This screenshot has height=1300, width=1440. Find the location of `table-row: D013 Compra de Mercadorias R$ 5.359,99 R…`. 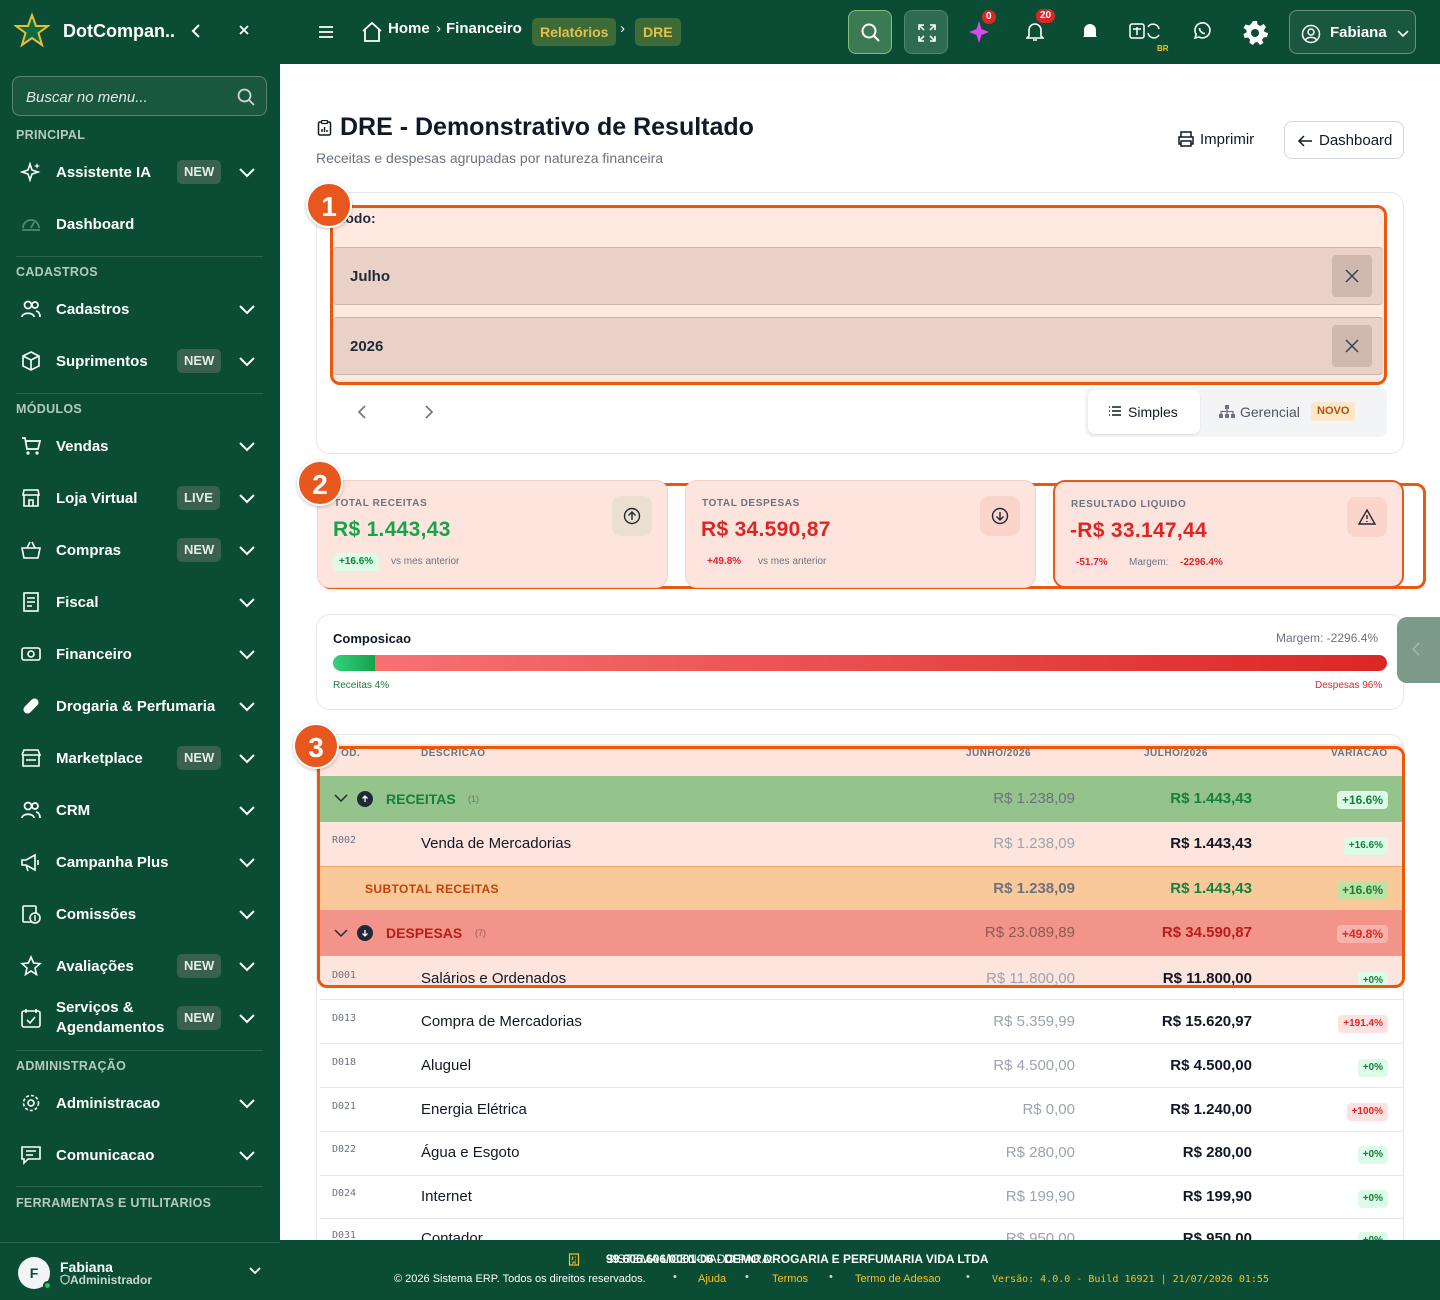

table-row: D013 Compra de Mercadorias R$ 5.359,99 R… is located at coordinates (861, 1021).